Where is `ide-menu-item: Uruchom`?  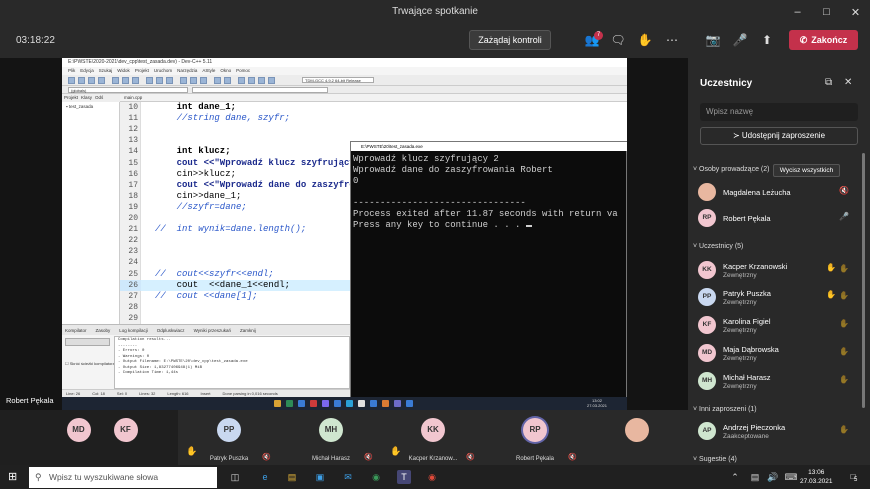
ide-menu-item: Uruchom is located at coordinates (163, 71).